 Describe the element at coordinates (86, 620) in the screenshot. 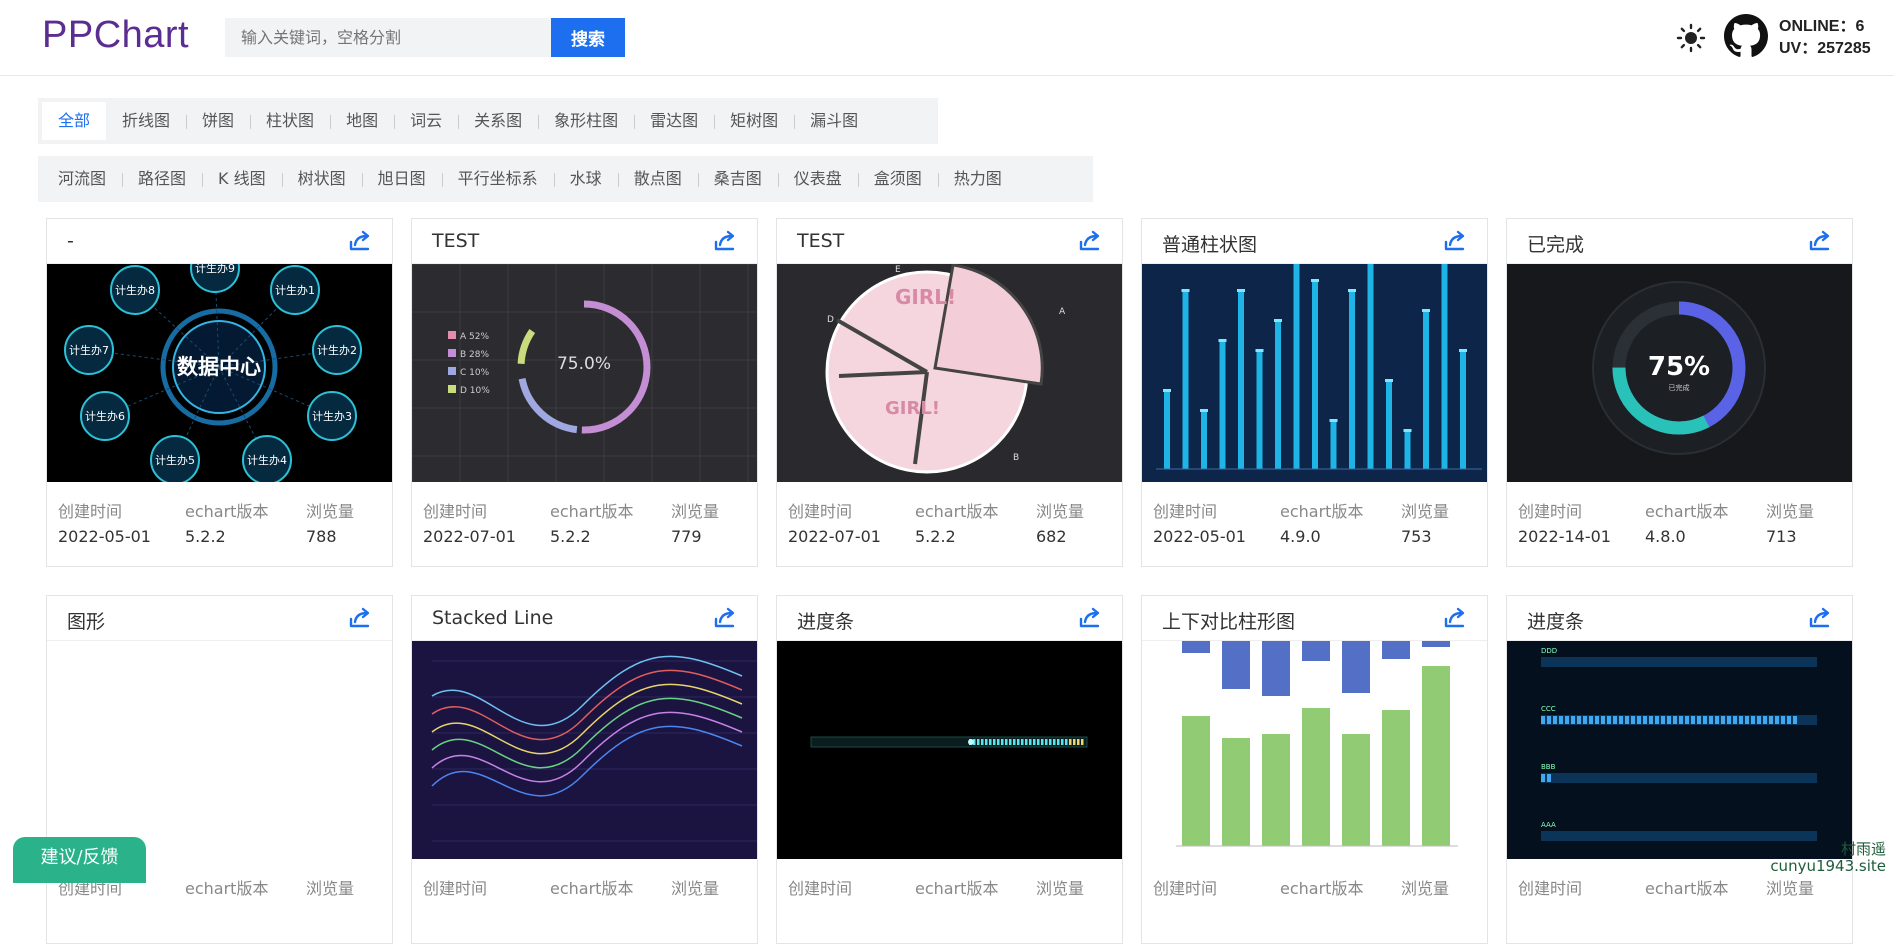

I see `card-title: 图形` at that location.